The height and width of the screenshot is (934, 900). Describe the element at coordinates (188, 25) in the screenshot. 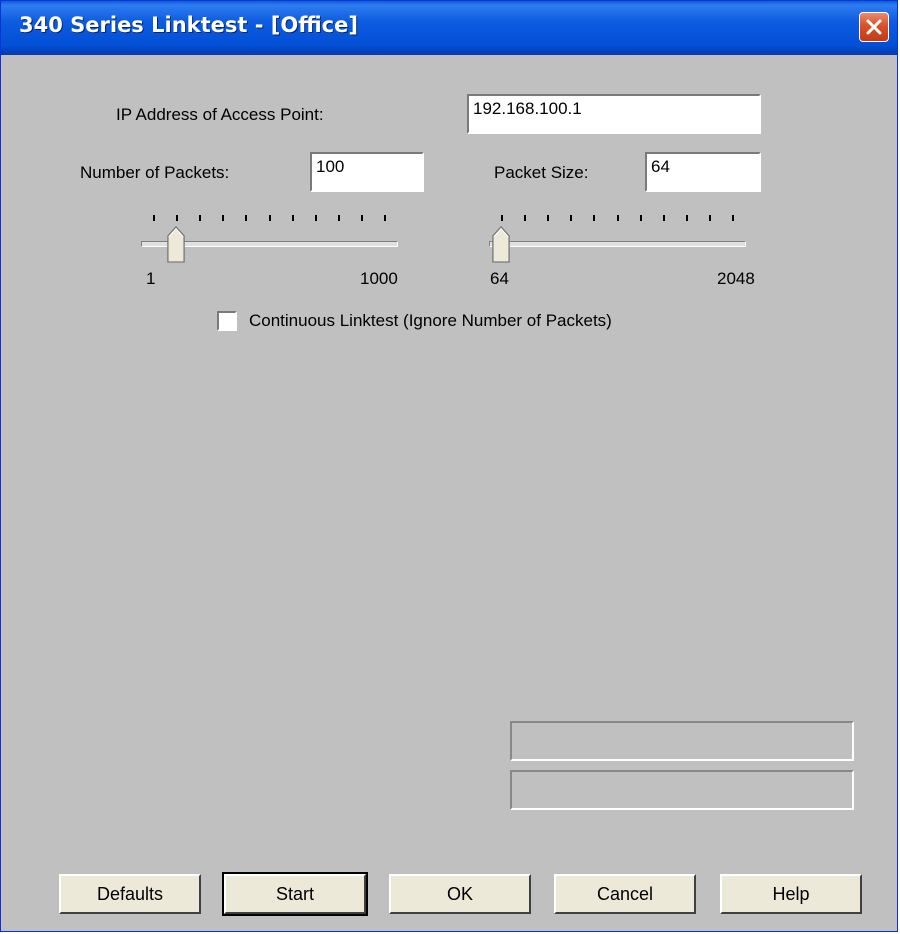

I see `window-title: 340 Series Linktest - [Office]` at that location.